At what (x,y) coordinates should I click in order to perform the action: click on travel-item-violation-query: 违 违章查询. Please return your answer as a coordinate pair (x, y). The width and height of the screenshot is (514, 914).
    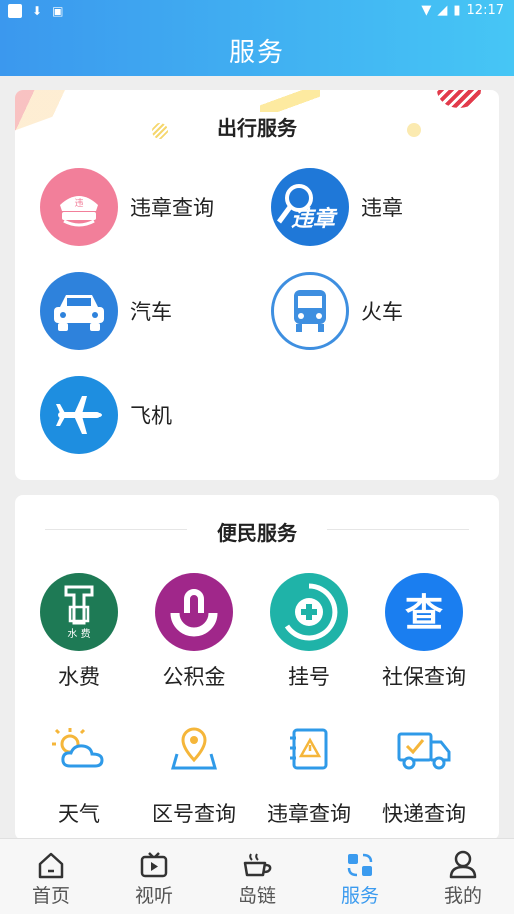
    Looking at the image, I should click on (127, 207).